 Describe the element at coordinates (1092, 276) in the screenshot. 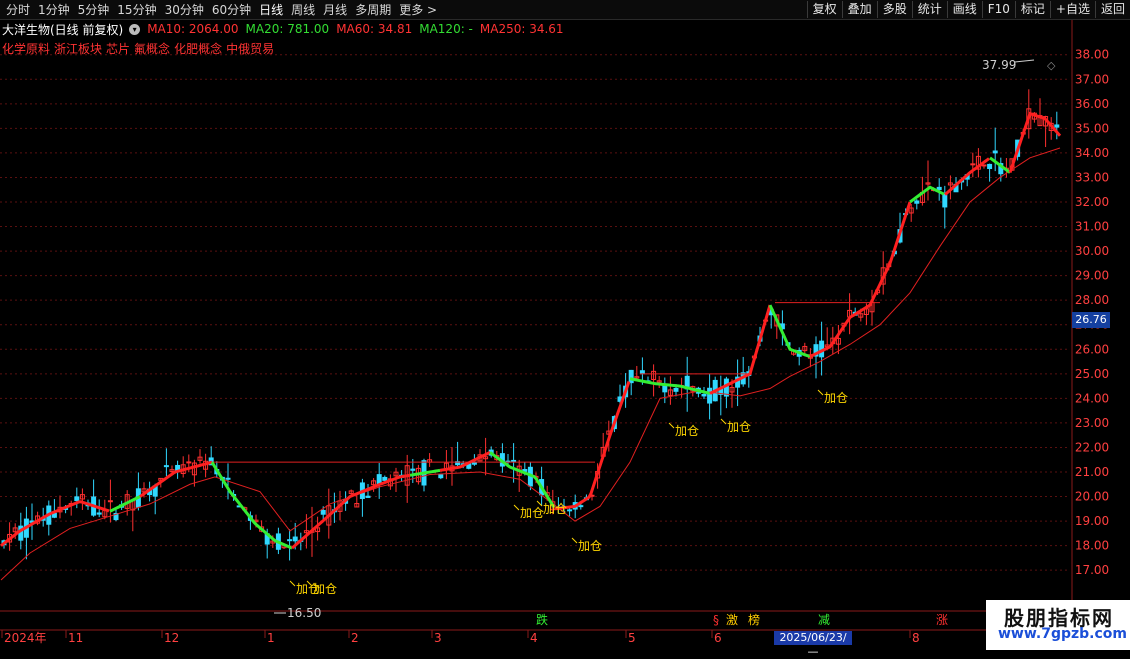

I see `y-tick-label: 29.00` at that location.